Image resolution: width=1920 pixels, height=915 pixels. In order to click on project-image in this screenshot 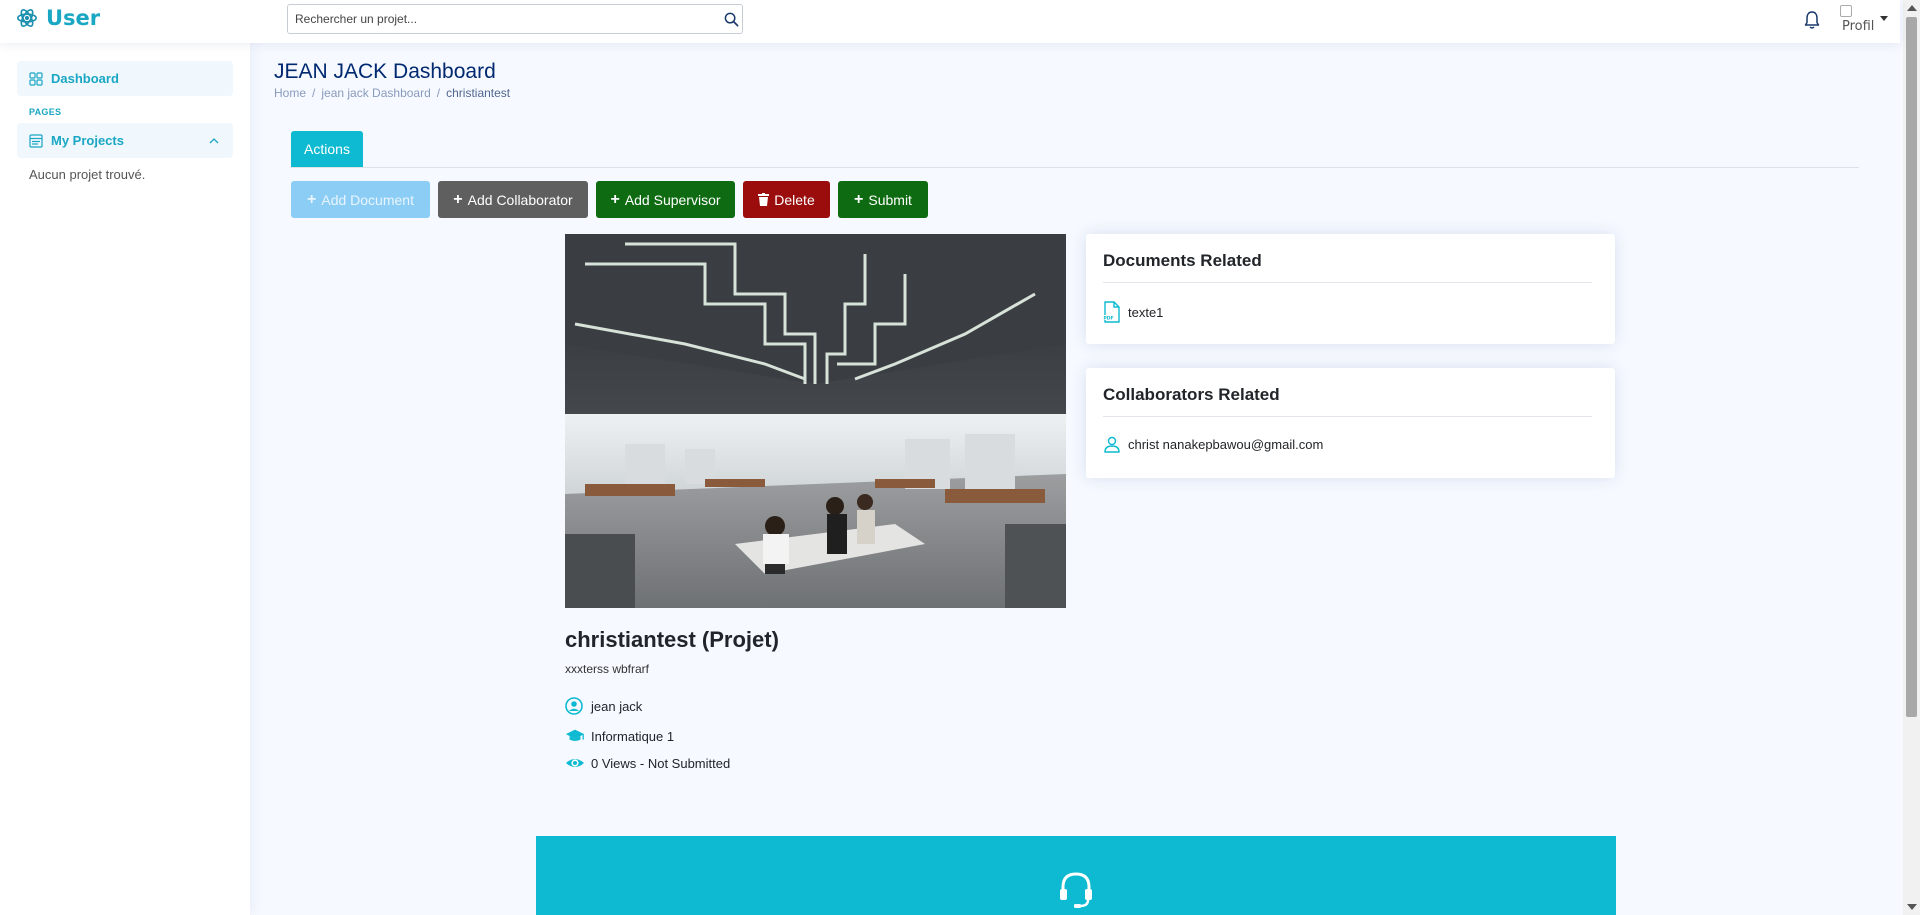, I will do `click(815, 421)`.